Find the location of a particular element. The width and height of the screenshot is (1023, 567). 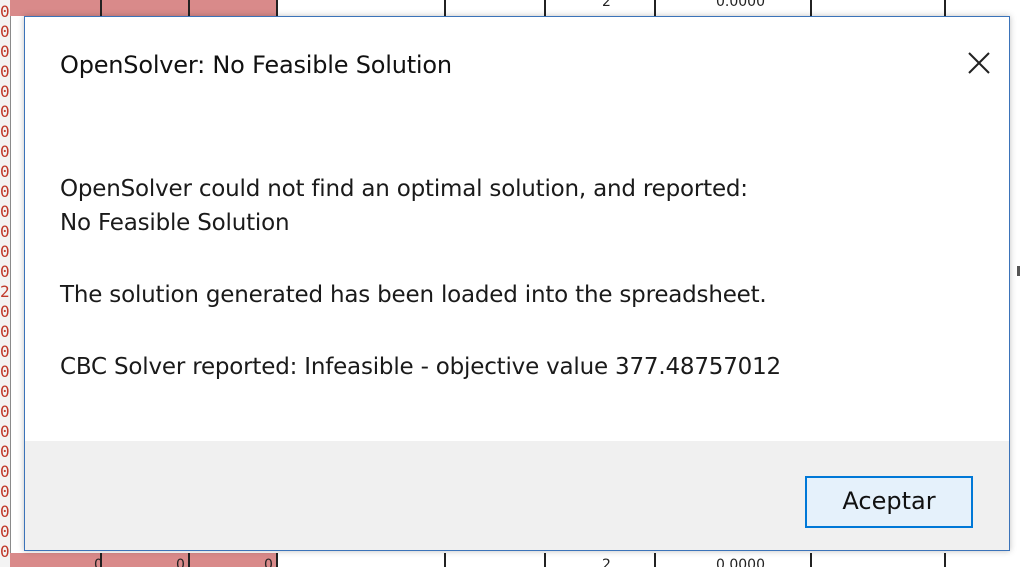

row-number-column: 0000000000000020000000000000 is located at coordinates (5, 283).